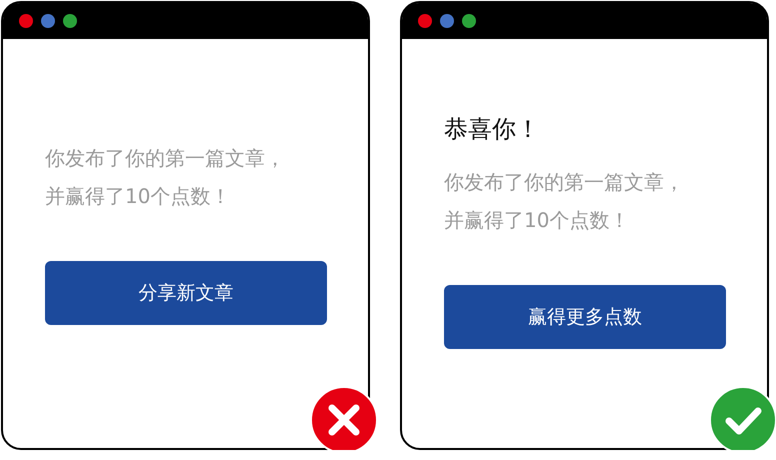 This screenshot has width=776, height=460. I want to click on heading: 恭喜你！, so click(492, 129).